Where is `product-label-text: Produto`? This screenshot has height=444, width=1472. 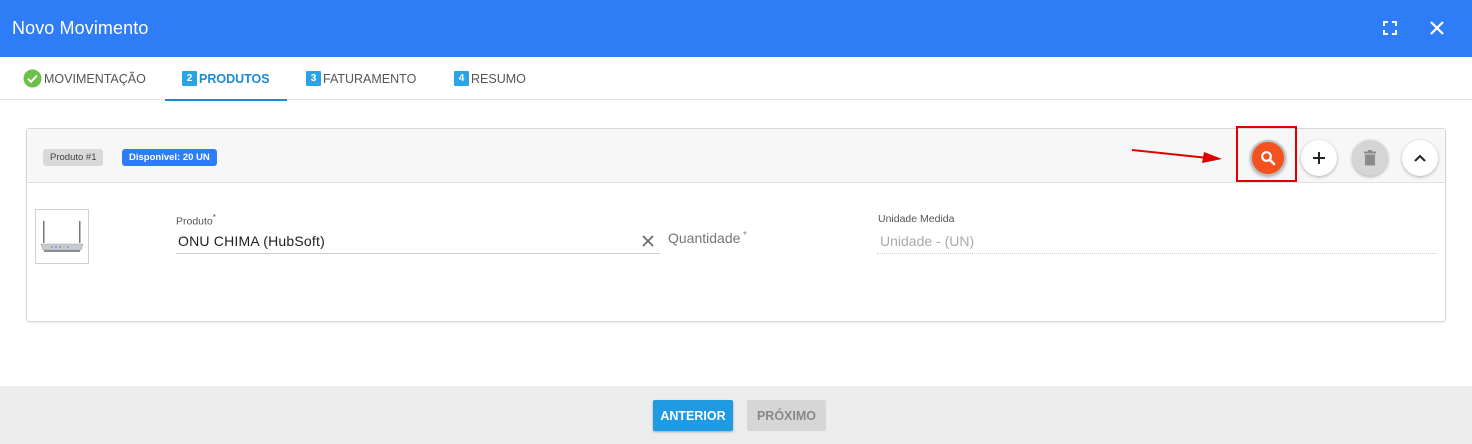
product-label-text: Produto is located at coordinates (194, 221).